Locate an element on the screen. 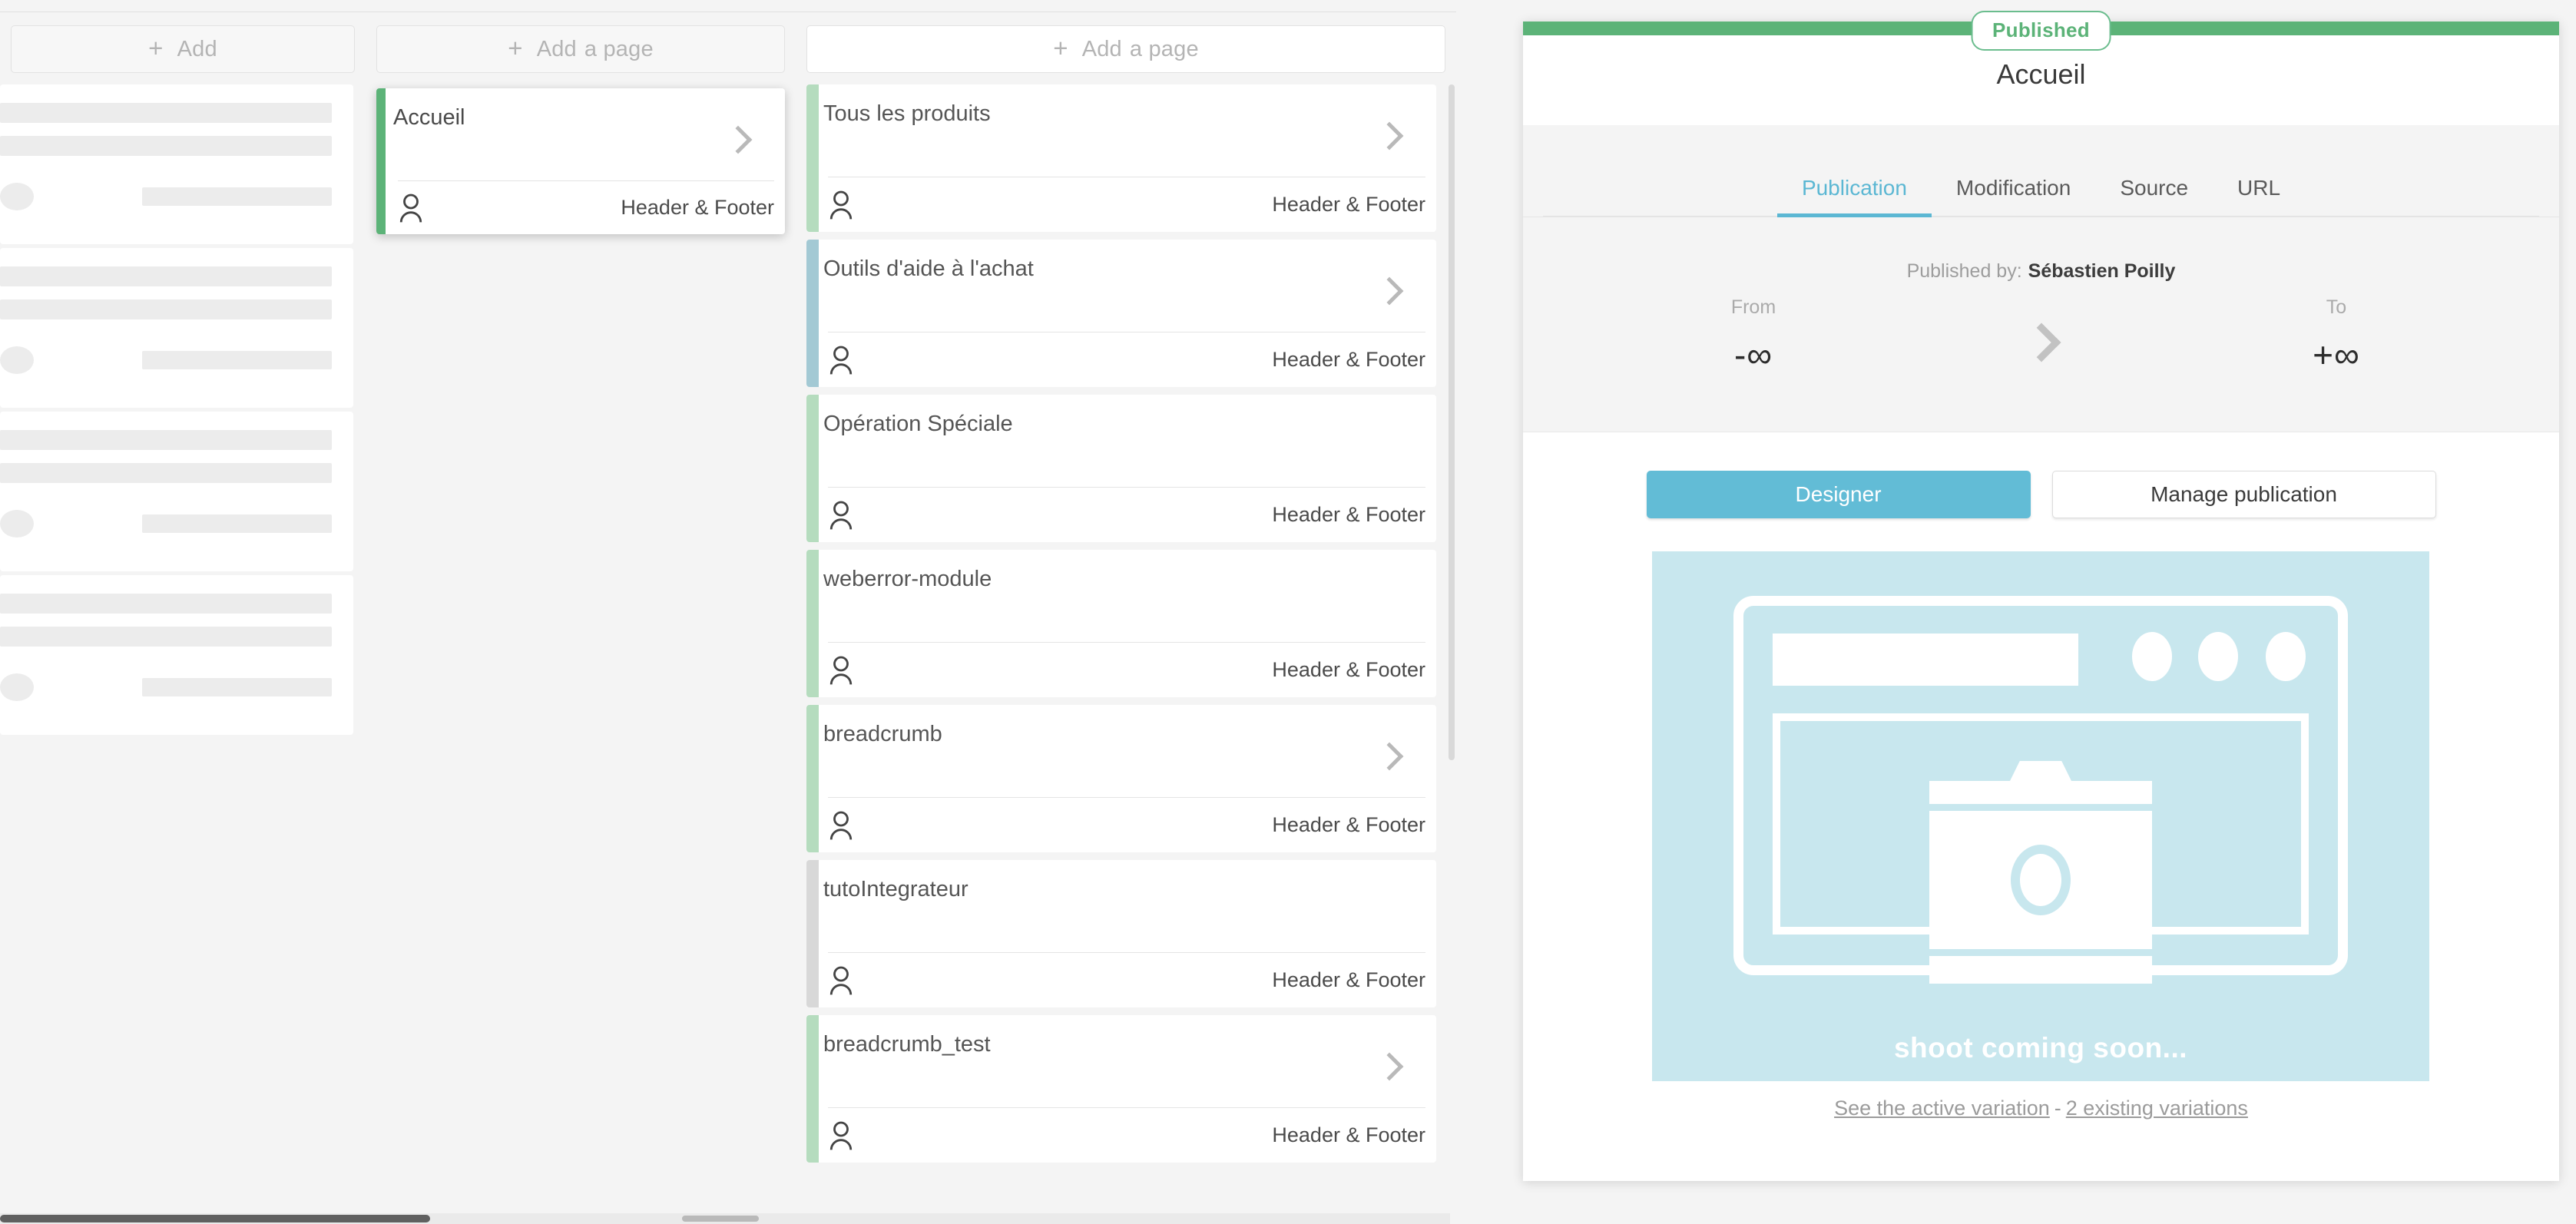 The image size is (2576, 1224). column-skeleton: + Add is located at coordinates (183, 612).